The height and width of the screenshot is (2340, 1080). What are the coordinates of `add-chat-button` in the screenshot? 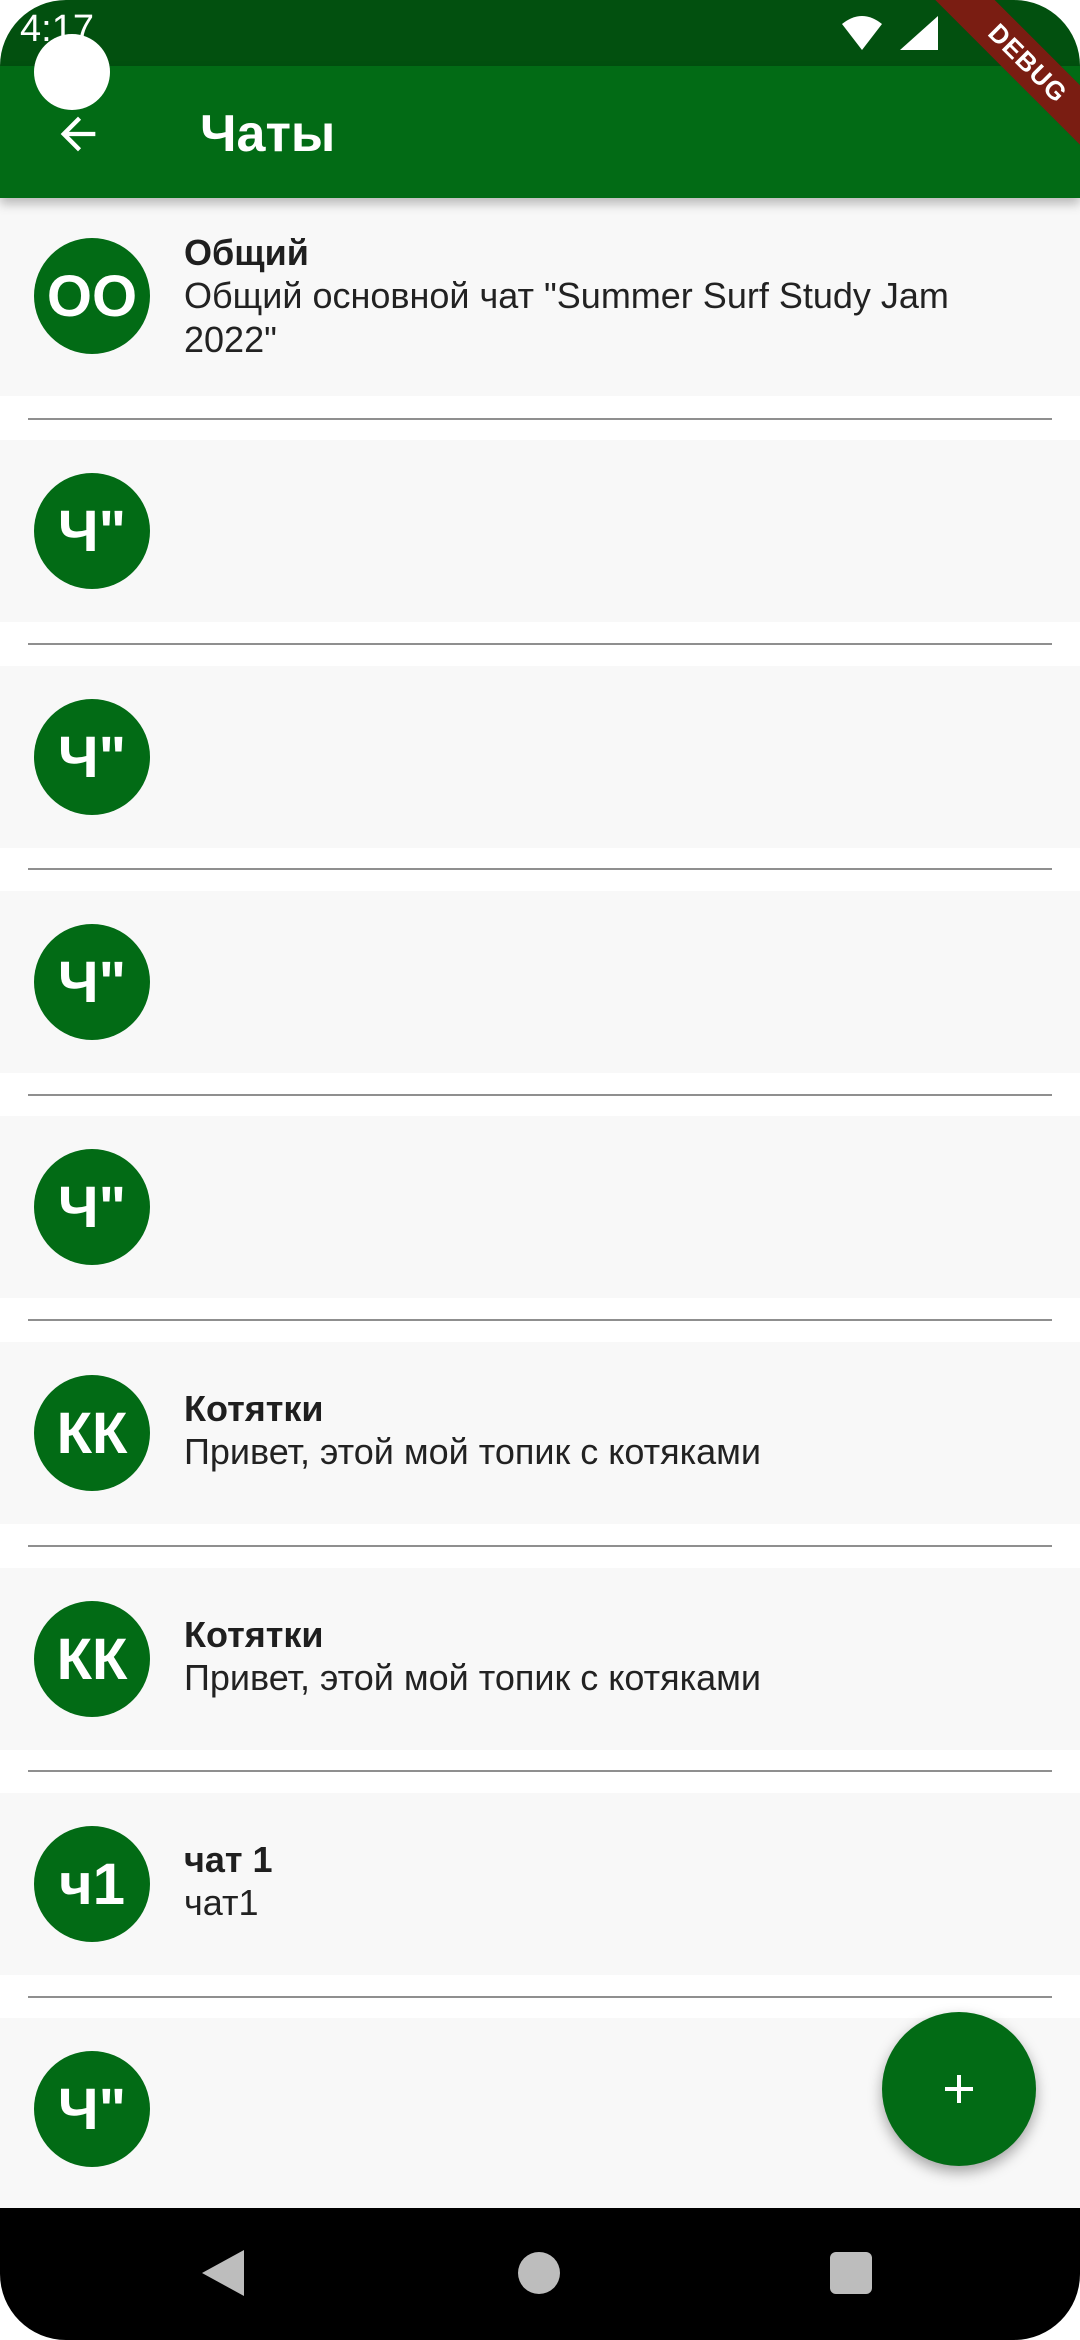 It's located at (959, 2089).